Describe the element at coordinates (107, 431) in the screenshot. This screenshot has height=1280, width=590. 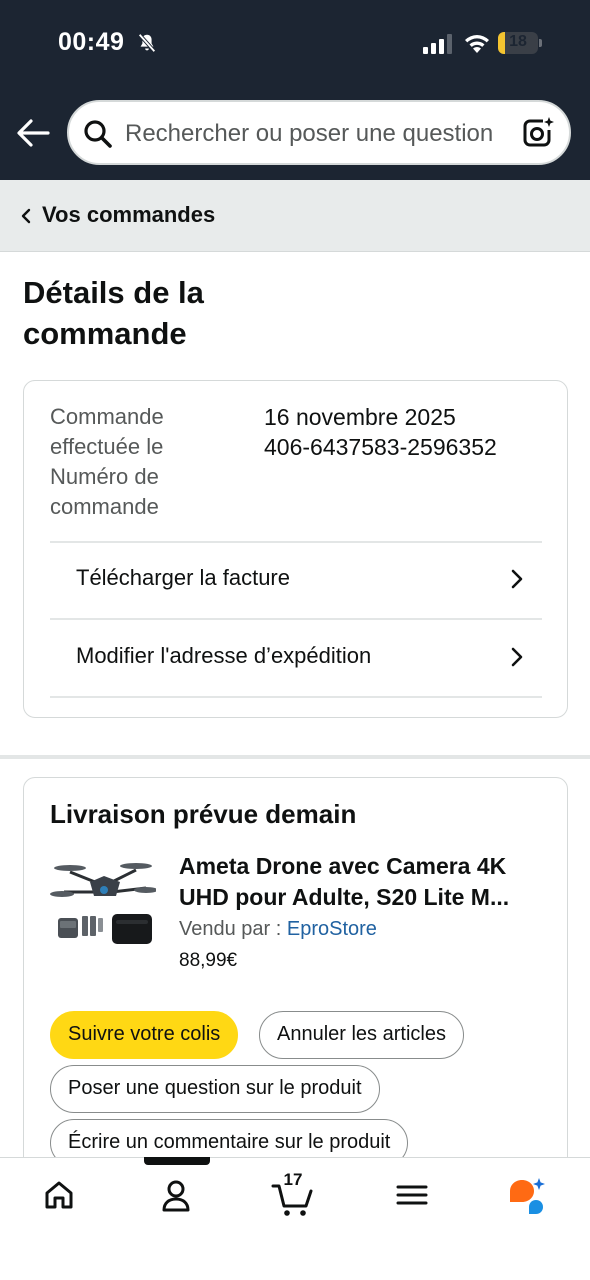
I see `order-date-label: Commande effectuée le` at that location.